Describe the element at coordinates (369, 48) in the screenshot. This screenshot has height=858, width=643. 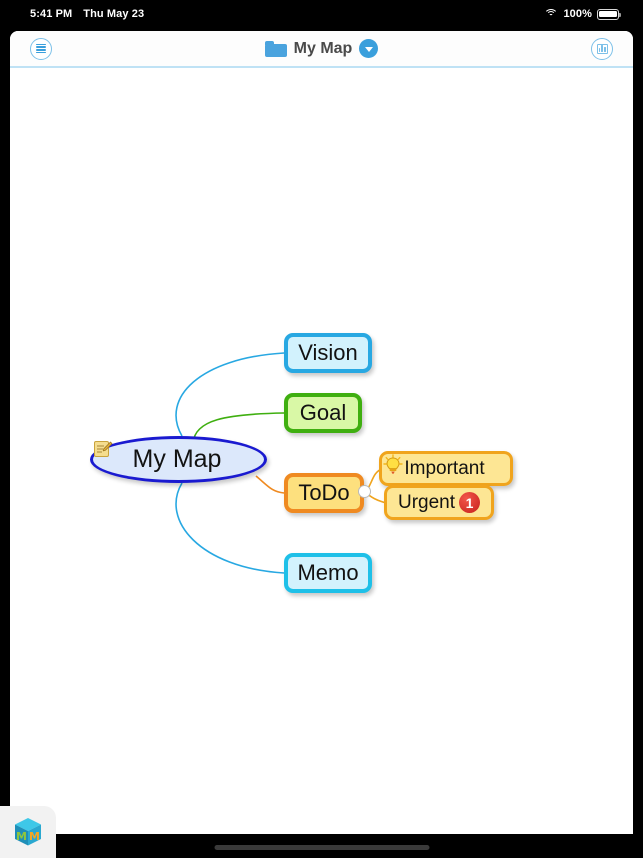
I see `chevron-down-icon` at that location.